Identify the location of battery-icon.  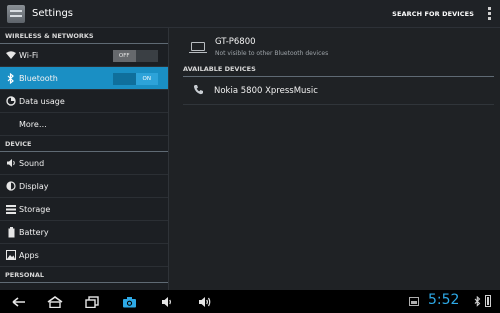
(11, 232).